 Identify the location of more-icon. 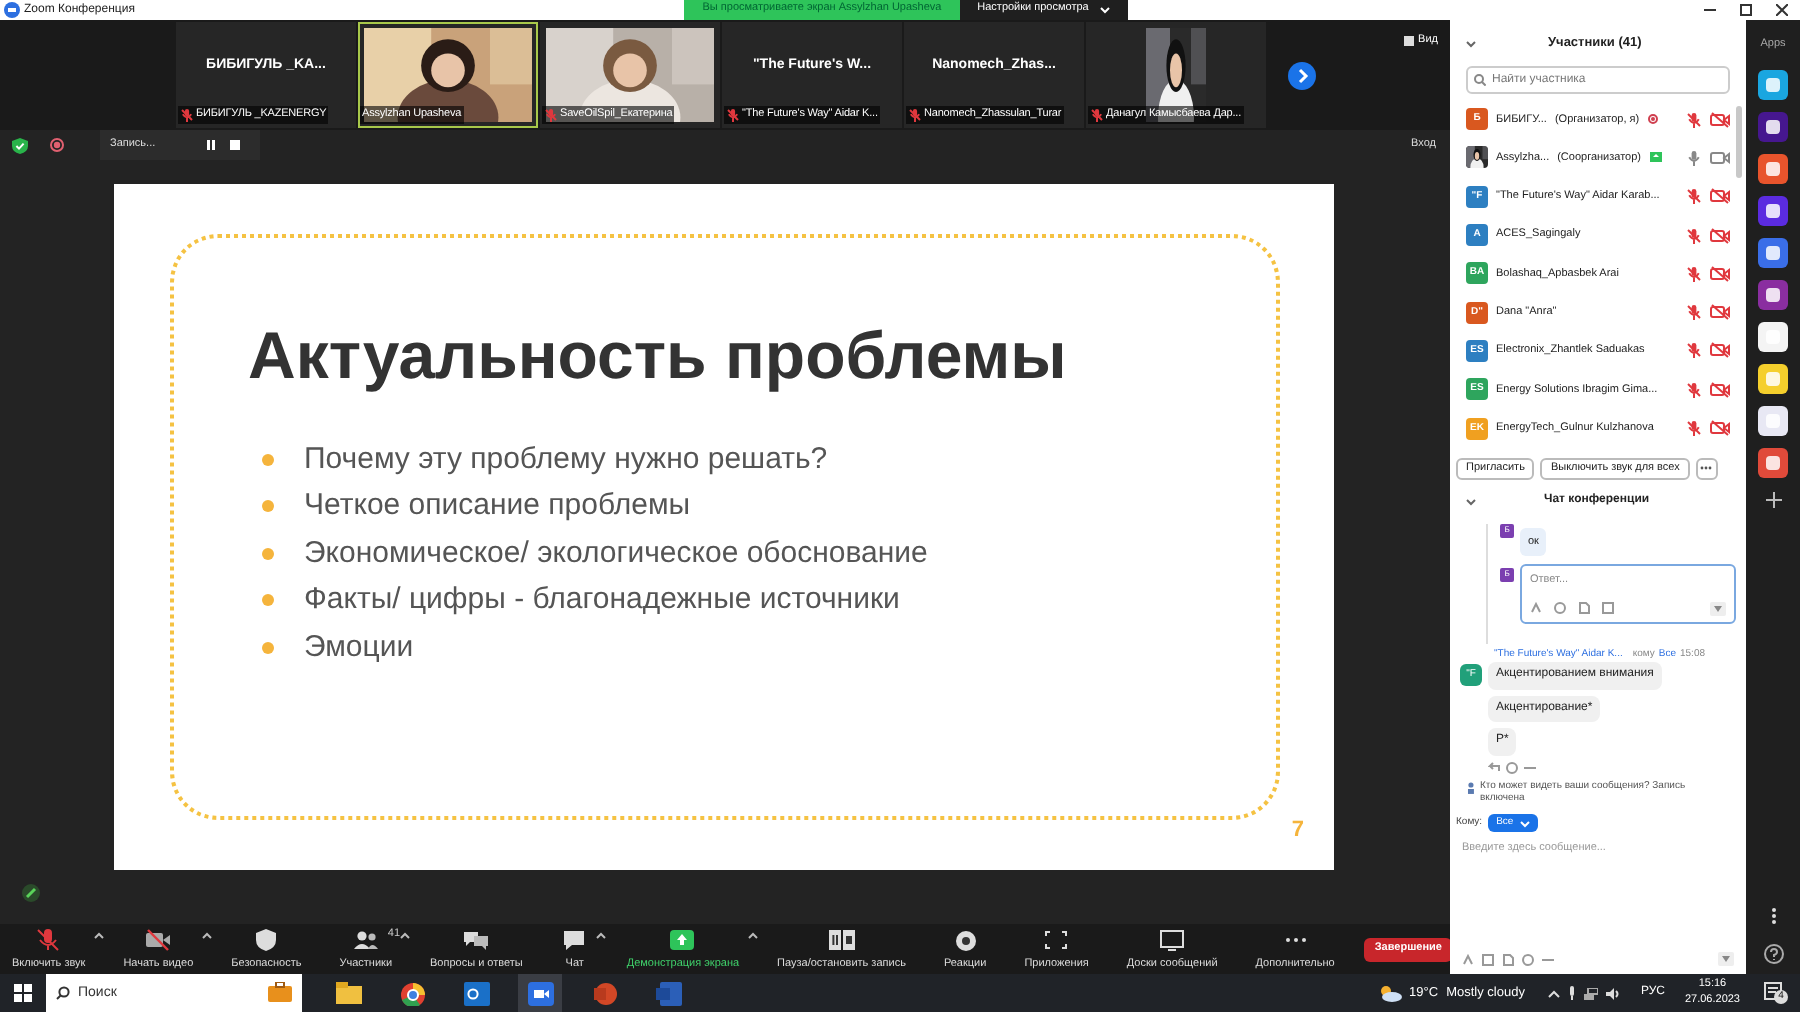
(1706, 468).